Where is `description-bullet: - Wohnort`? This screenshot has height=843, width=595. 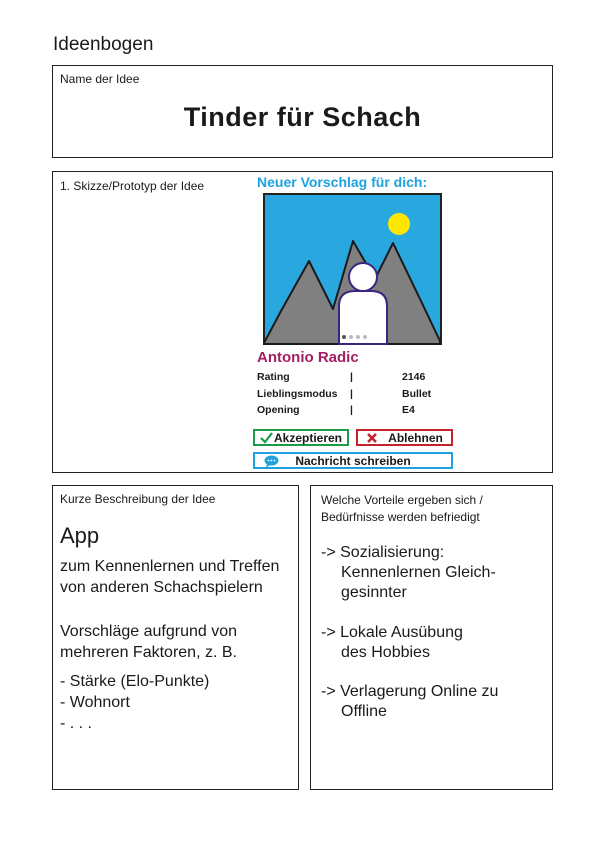 description-bullet: - Wohnort is located at coordinates (95, 702).